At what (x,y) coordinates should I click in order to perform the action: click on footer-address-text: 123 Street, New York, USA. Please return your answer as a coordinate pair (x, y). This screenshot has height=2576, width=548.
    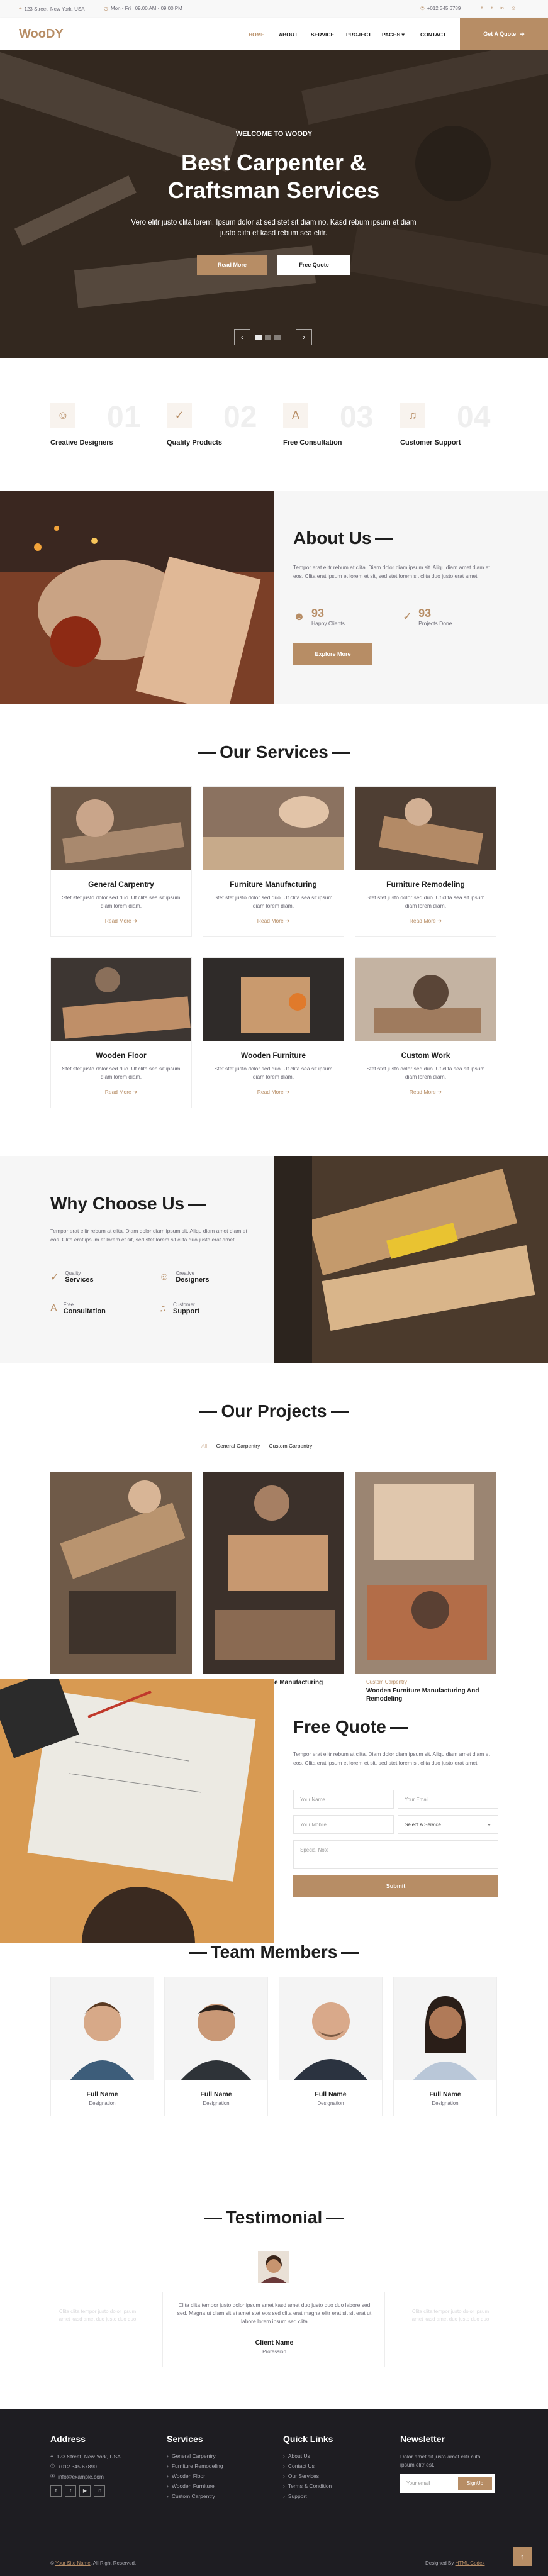
    Looking at the image, I should click on (88, 2456).